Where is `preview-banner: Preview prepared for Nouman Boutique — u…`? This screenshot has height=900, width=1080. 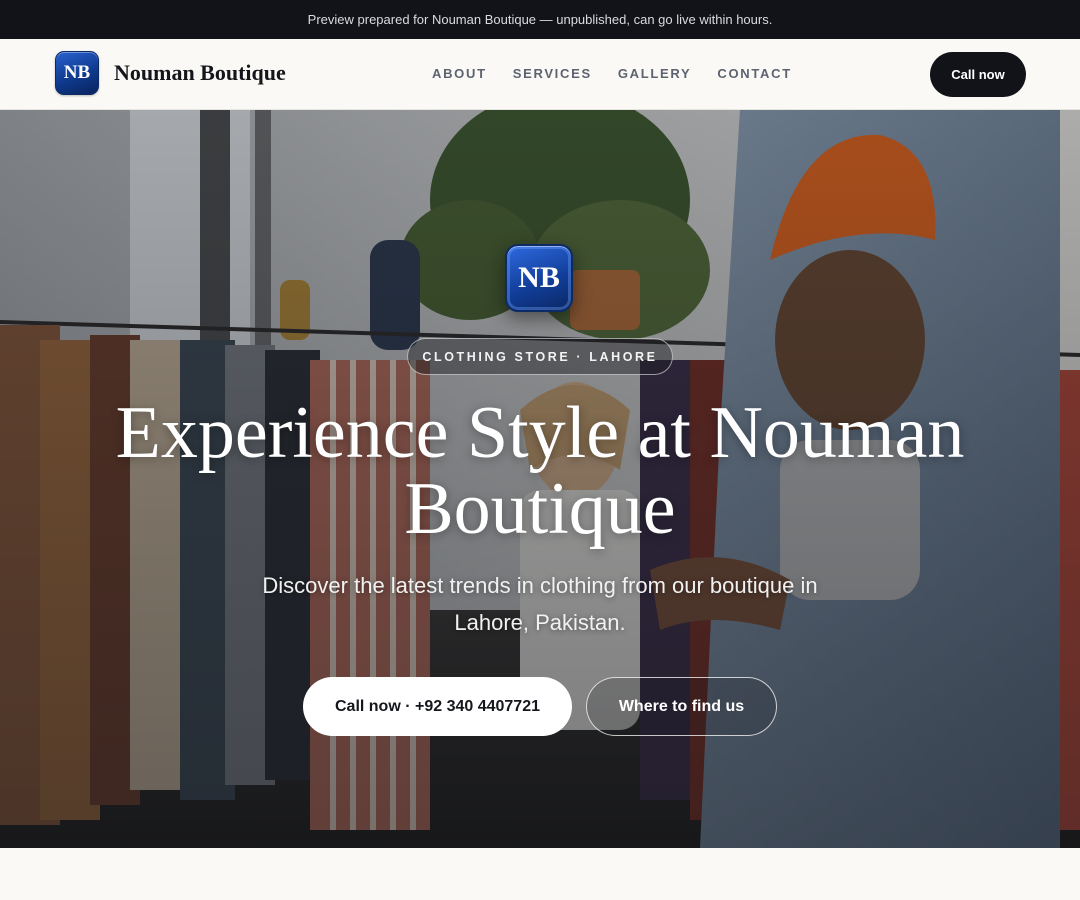
preview-banner: Preview prepared for Nouman Boutique — u… is located at coordinates (540, 19).